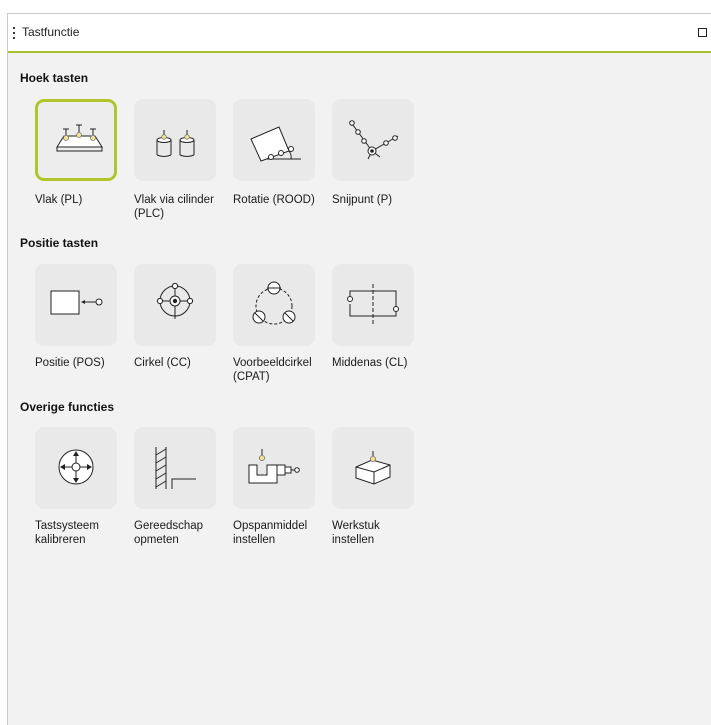  I want to click on plane-icon, so click(79, 138).